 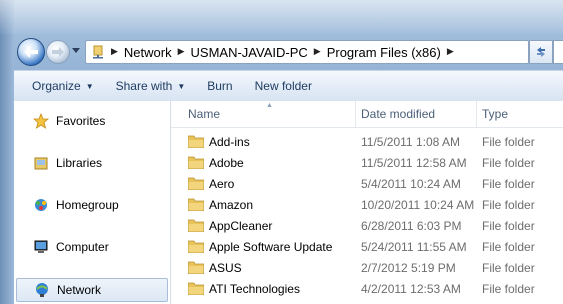 I want to click on breadcrumb-computer: USMAN-JAVAID-PC, so click(x=249, y=52).